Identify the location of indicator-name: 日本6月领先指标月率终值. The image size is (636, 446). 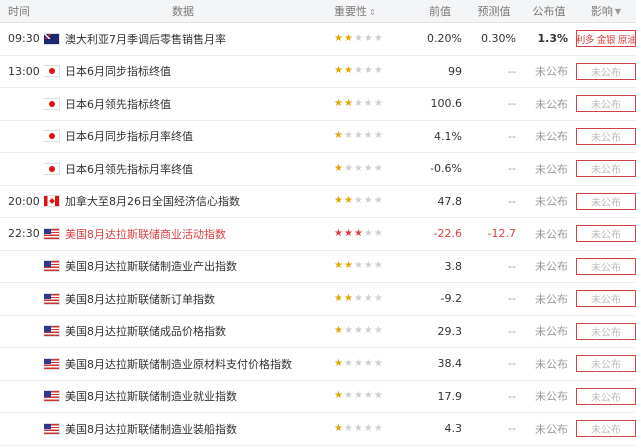
(129, 169).